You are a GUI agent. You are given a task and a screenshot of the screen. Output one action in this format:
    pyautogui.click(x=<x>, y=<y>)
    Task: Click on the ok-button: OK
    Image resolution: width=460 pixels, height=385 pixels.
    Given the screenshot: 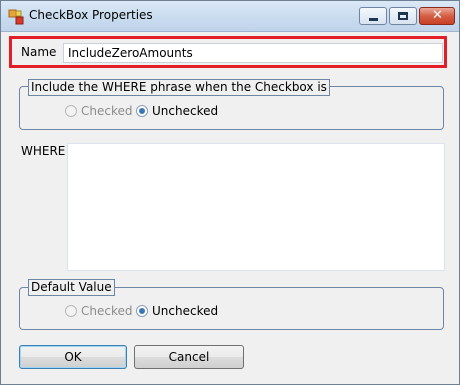 What is the action you would take?
    pyautogui.click(x=73, y=357)
    